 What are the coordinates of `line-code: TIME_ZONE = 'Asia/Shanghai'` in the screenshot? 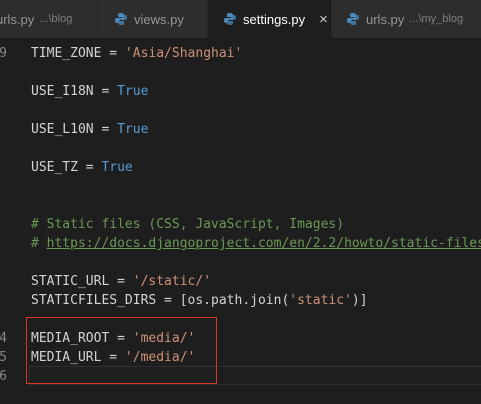 It's located at (136, 53).